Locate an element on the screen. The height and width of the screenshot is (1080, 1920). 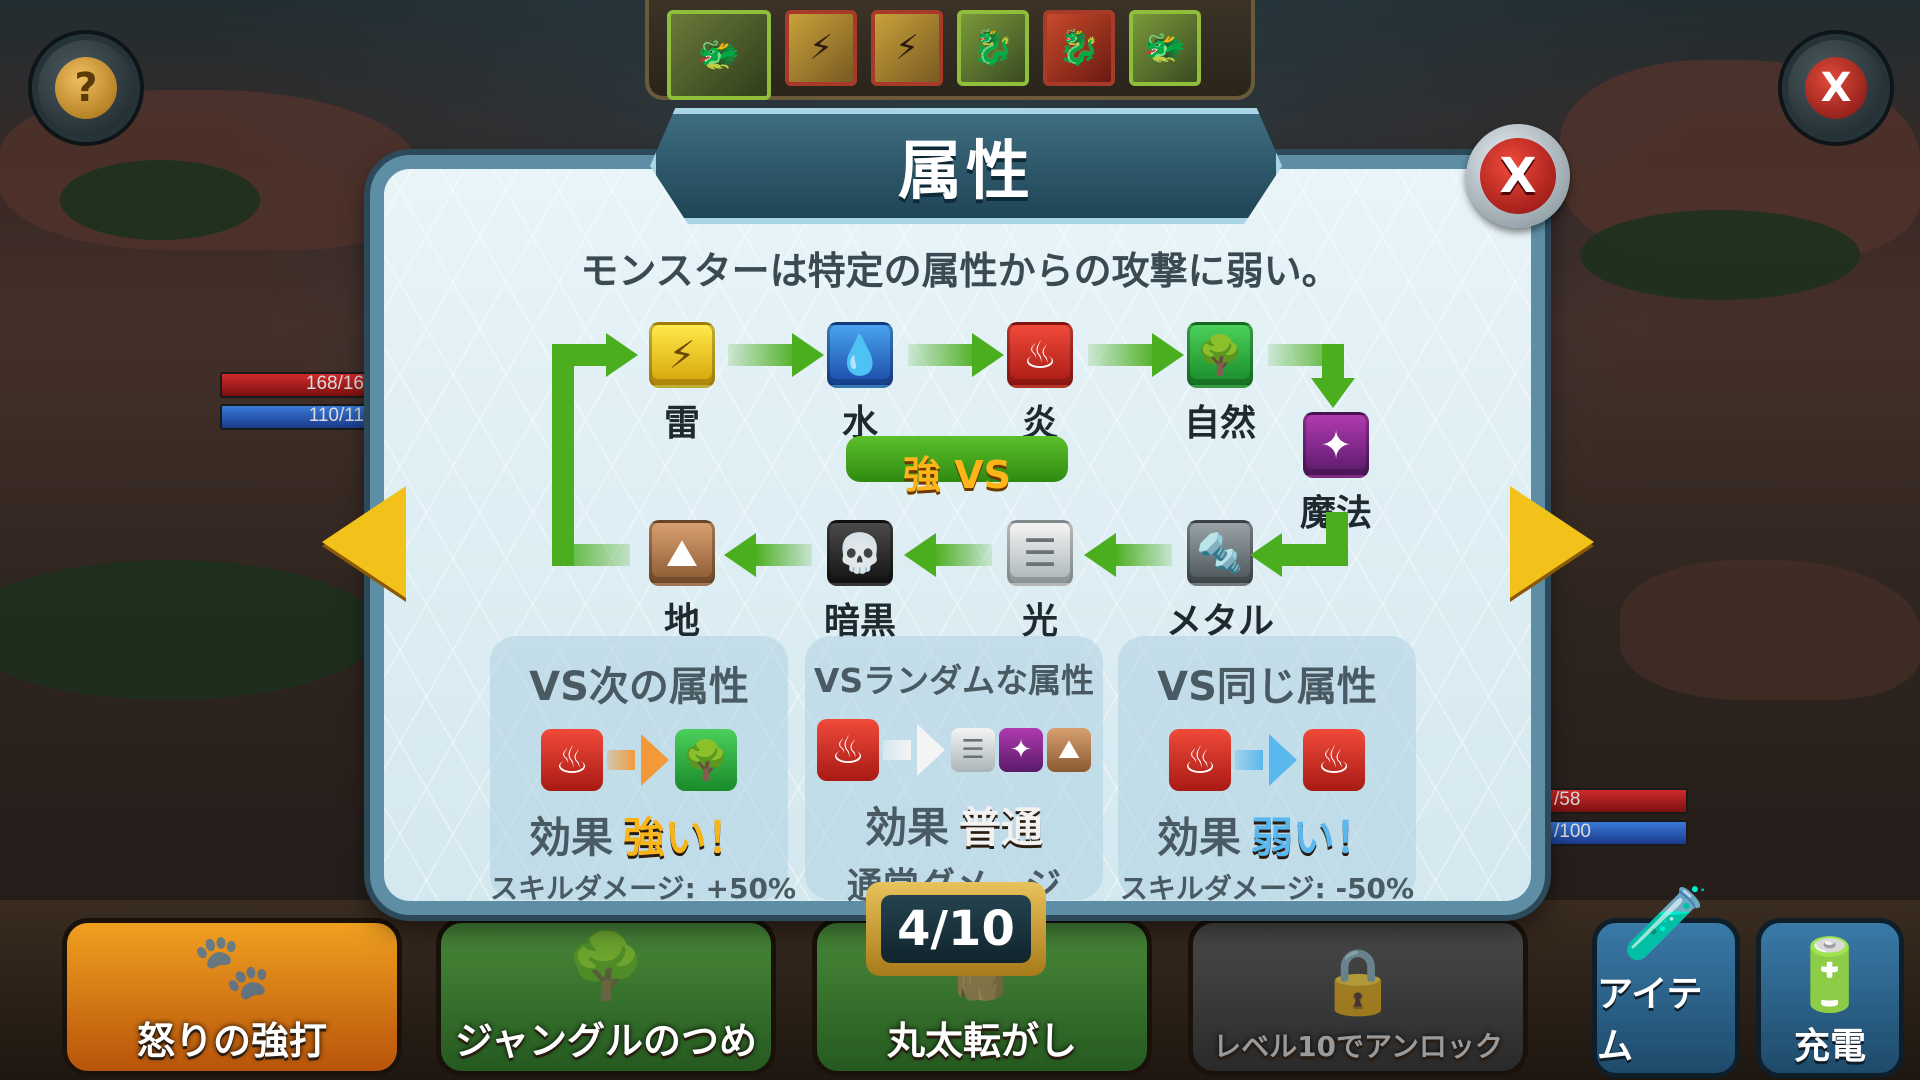
strong-vs-banner: 強 VS is located at coordinates (957, 466).